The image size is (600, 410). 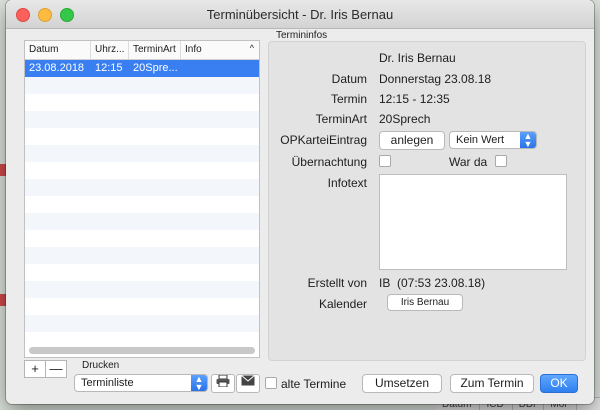 What do you see at coordinates (337, 283) in the screenshot?
I see `erstellt-von-label: Erstellt von` at bounding box center [337, 283].